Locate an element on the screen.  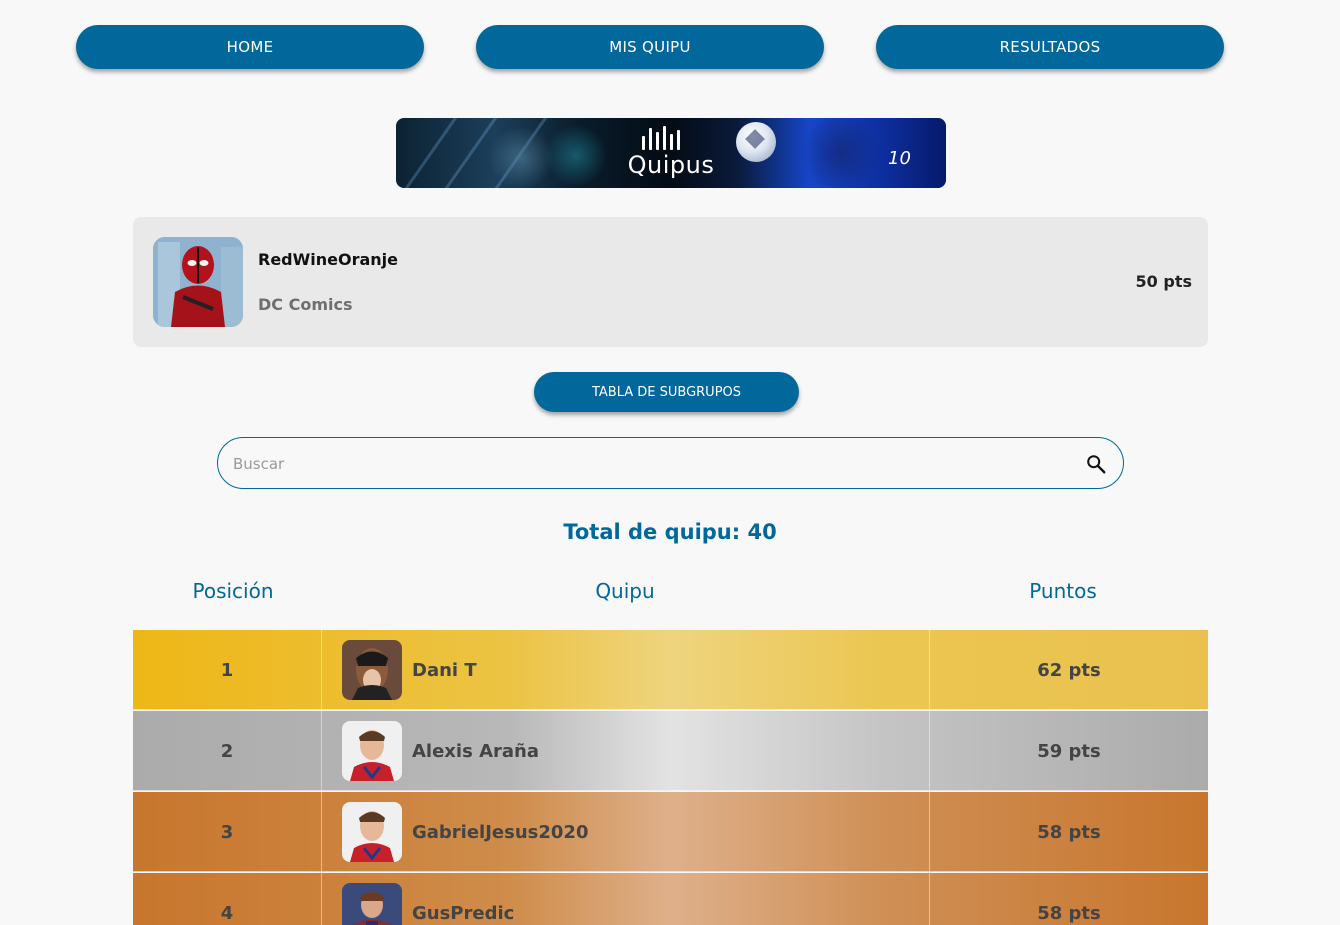
search-input is located at coordinates (648, 464).